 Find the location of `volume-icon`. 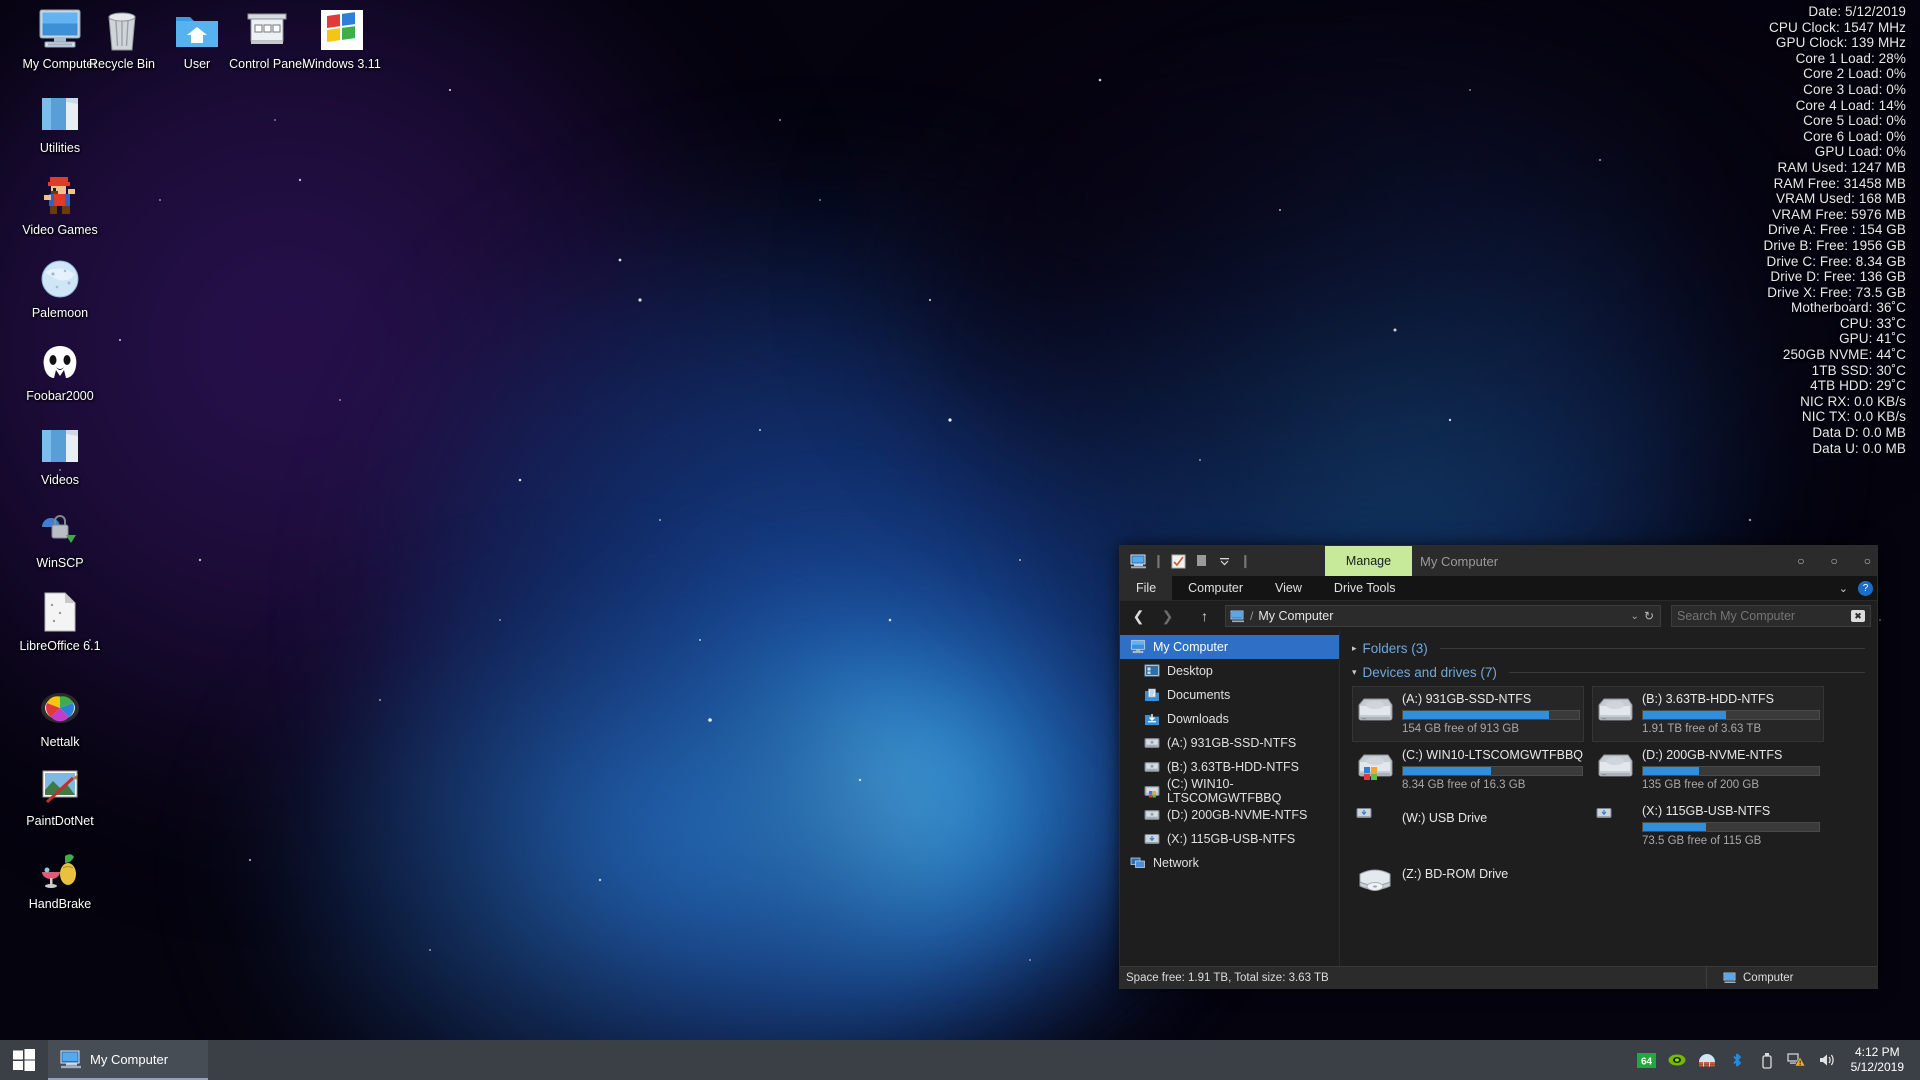

volume-icon is located at coordinates (1827, 1060).